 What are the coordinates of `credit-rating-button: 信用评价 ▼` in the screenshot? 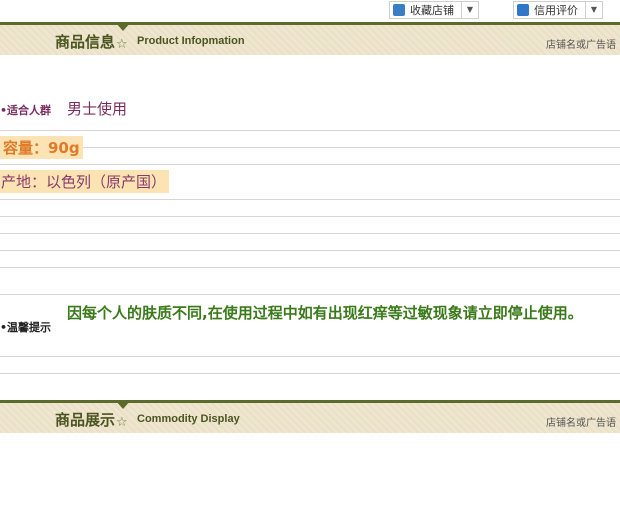 It's located at (558, 10).